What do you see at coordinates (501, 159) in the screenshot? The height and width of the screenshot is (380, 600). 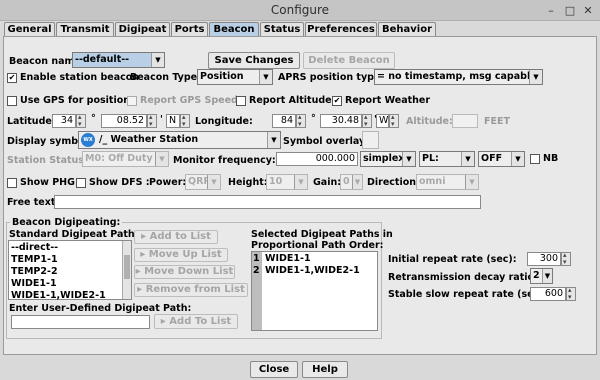 I see `offset-combo: OFF ▼` at bounding box center [501, 159].